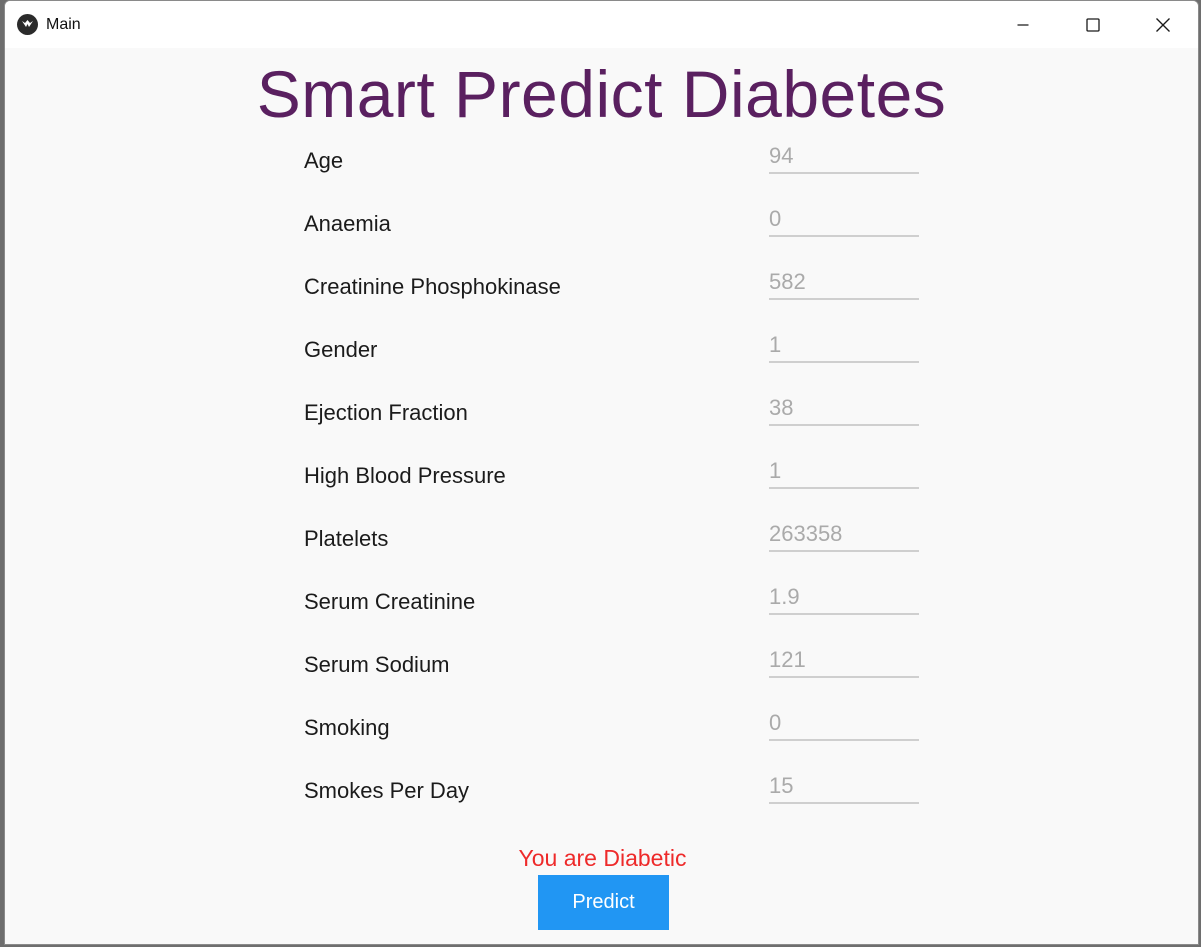 The image size is (1201, 947). What do you see at coordinates (390, 601) in the screenshot?
I see `serum-creatinine-label: Serum Creatinine` at bounding box center [390, 601].